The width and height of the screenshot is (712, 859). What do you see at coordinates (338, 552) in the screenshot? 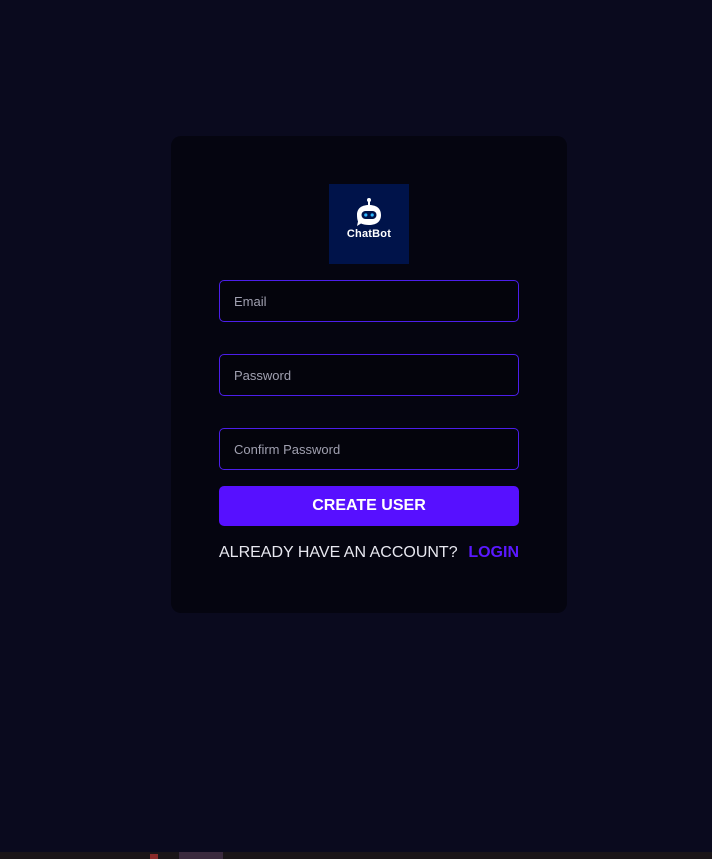
I see `already-have-account-text: ALREADY HAVE AN ACCOUNT?` at bounding box center [338, 552].